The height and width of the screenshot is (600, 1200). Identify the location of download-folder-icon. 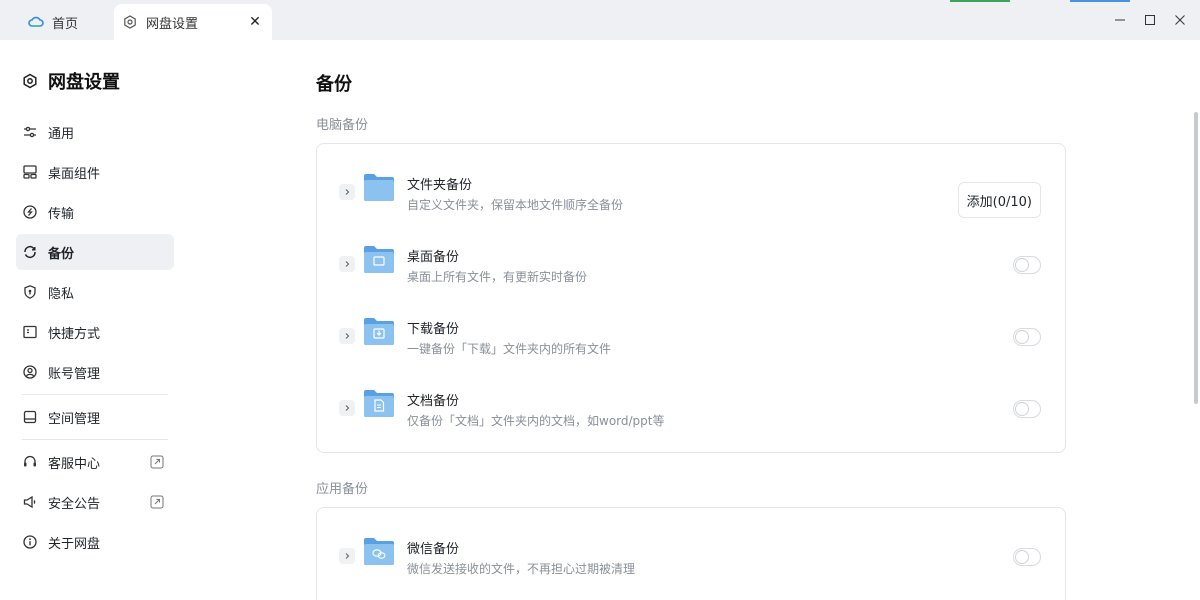
(379, 331).